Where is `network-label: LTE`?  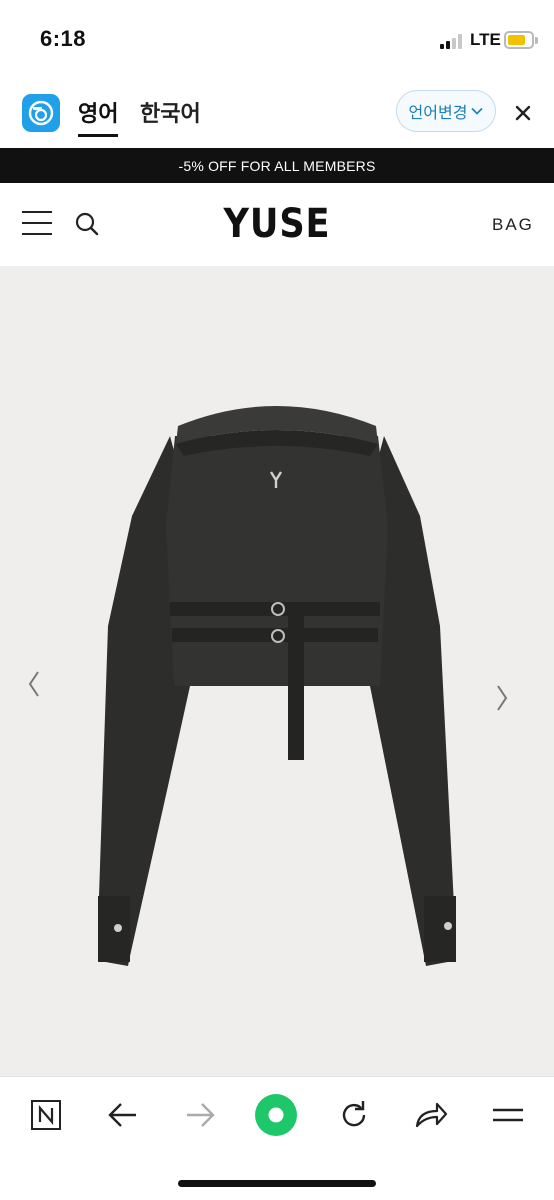
network-label: LTE is located at coordinates (485, 39).